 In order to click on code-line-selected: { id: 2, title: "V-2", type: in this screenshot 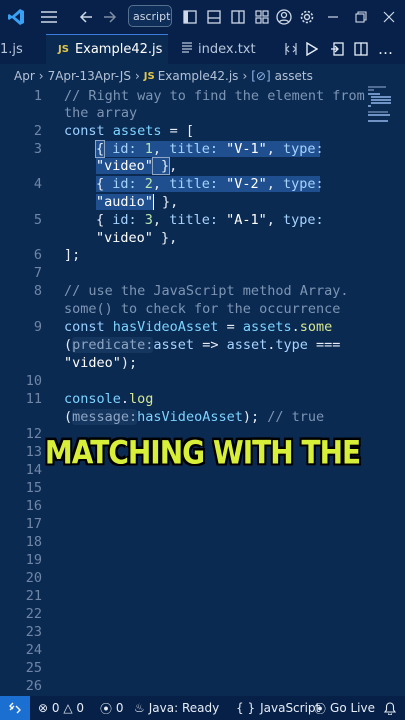, I will do `click(210, 184)`.